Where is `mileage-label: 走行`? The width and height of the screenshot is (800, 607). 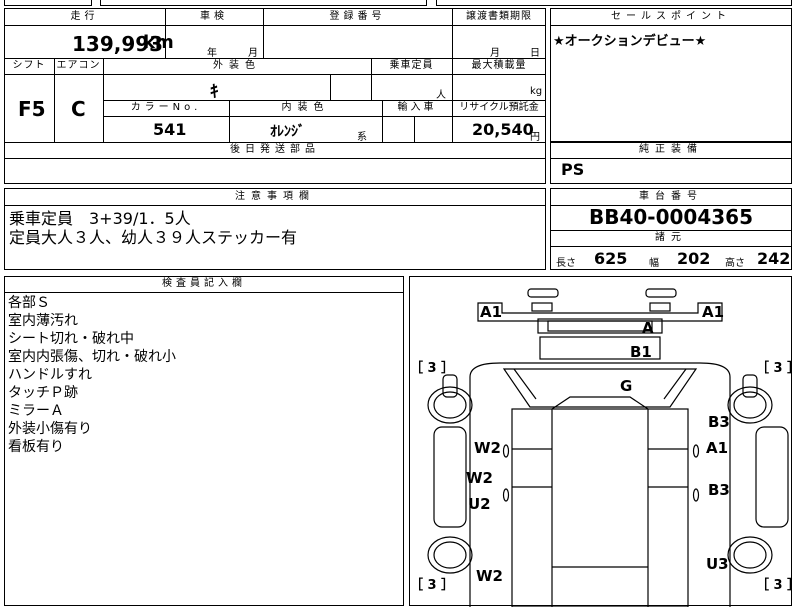 mileage-label: 走行 is located at coordinates (84, 16).